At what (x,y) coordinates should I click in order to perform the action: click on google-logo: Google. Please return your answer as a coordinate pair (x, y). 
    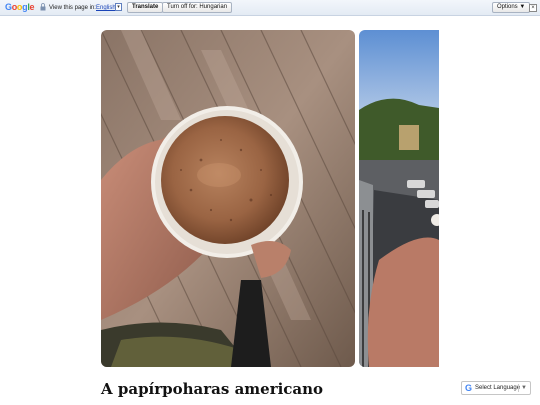
    Looking at the image, I should click on (20, 7).